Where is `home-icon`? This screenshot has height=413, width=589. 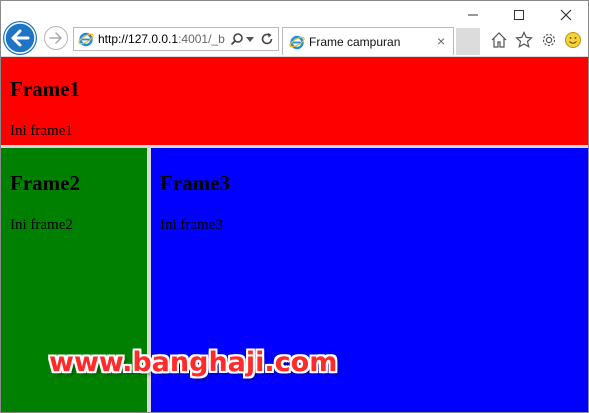
home-icon is located at coordinates (499, 40).